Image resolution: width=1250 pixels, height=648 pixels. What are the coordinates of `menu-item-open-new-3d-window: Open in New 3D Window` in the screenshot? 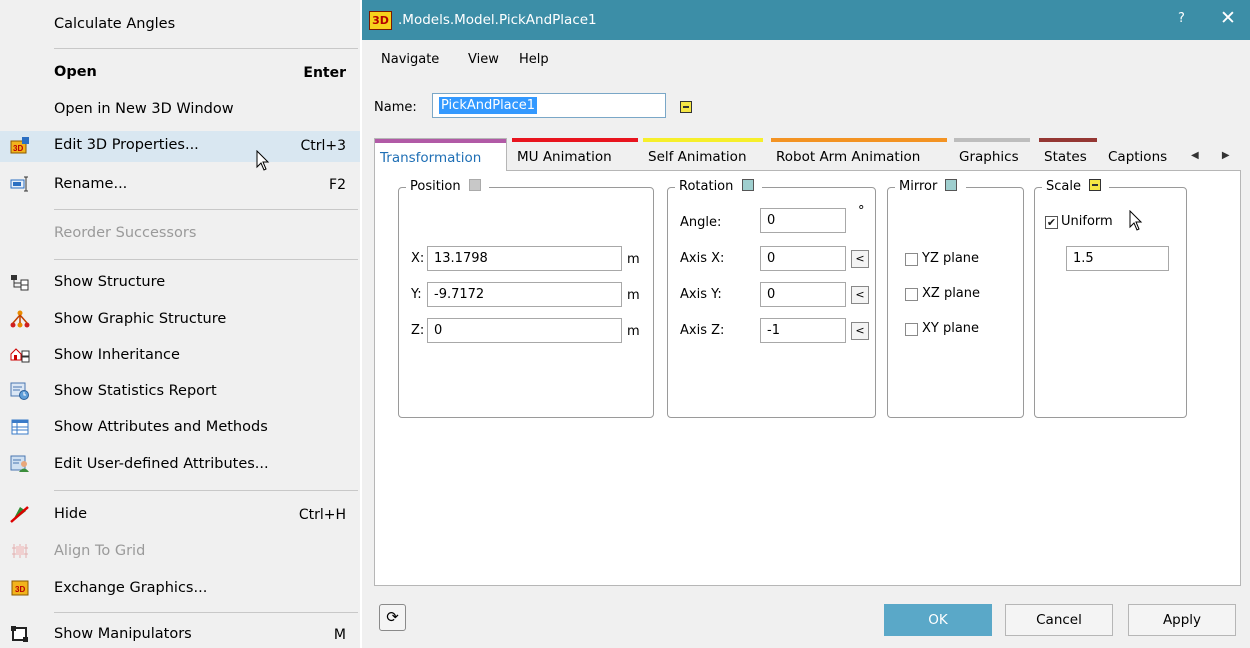 It's located at (180, 109).